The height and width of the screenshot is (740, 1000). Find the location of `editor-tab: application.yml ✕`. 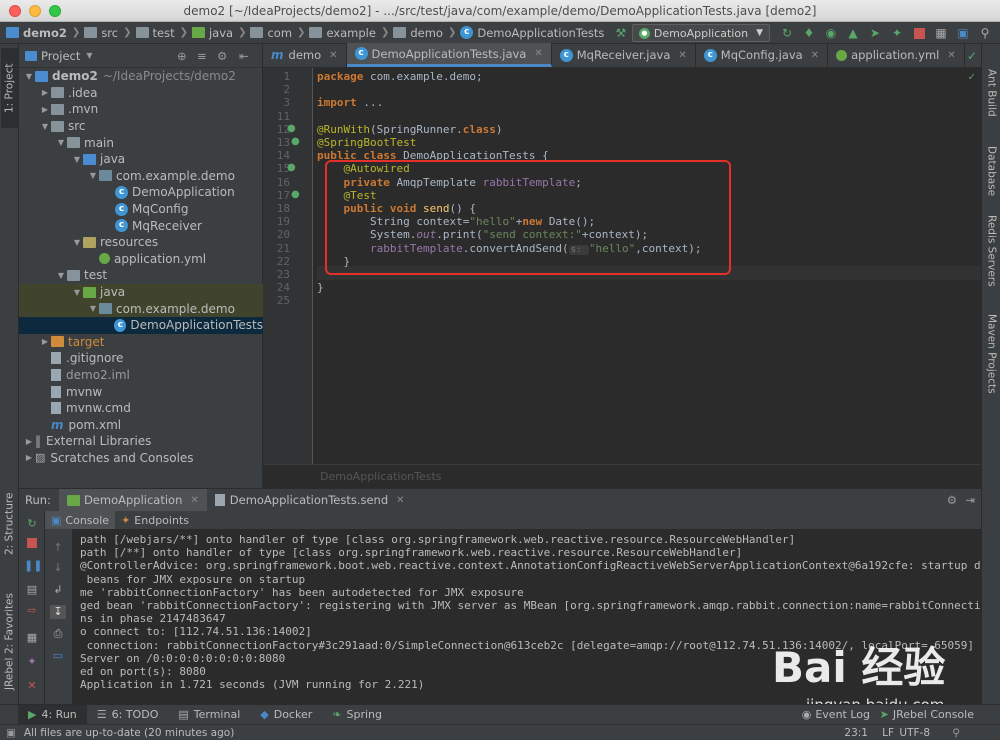

editor-tab: application.yml ✕ is located at coordinates (896, 55).